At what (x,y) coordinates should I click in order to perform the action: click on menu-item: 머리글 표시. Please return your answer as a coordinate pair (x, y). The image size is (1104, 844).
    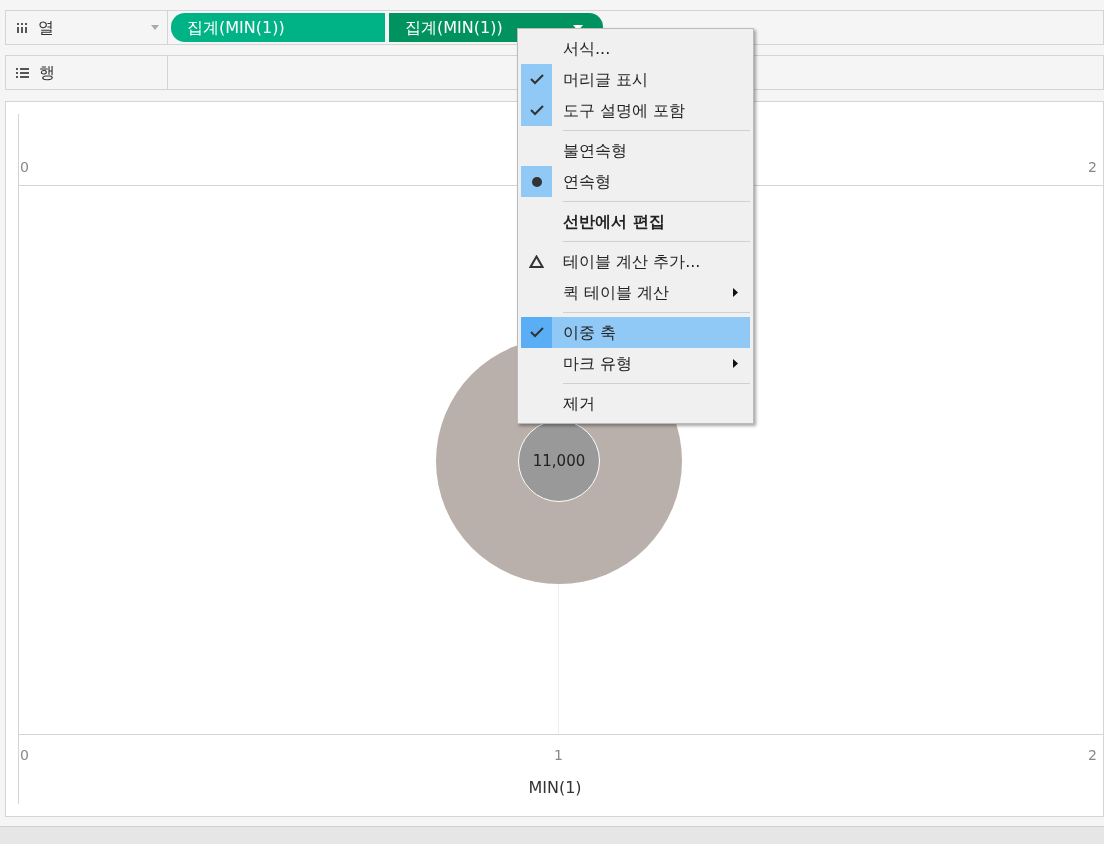
    Looking at the image, I should click on (635, 79).